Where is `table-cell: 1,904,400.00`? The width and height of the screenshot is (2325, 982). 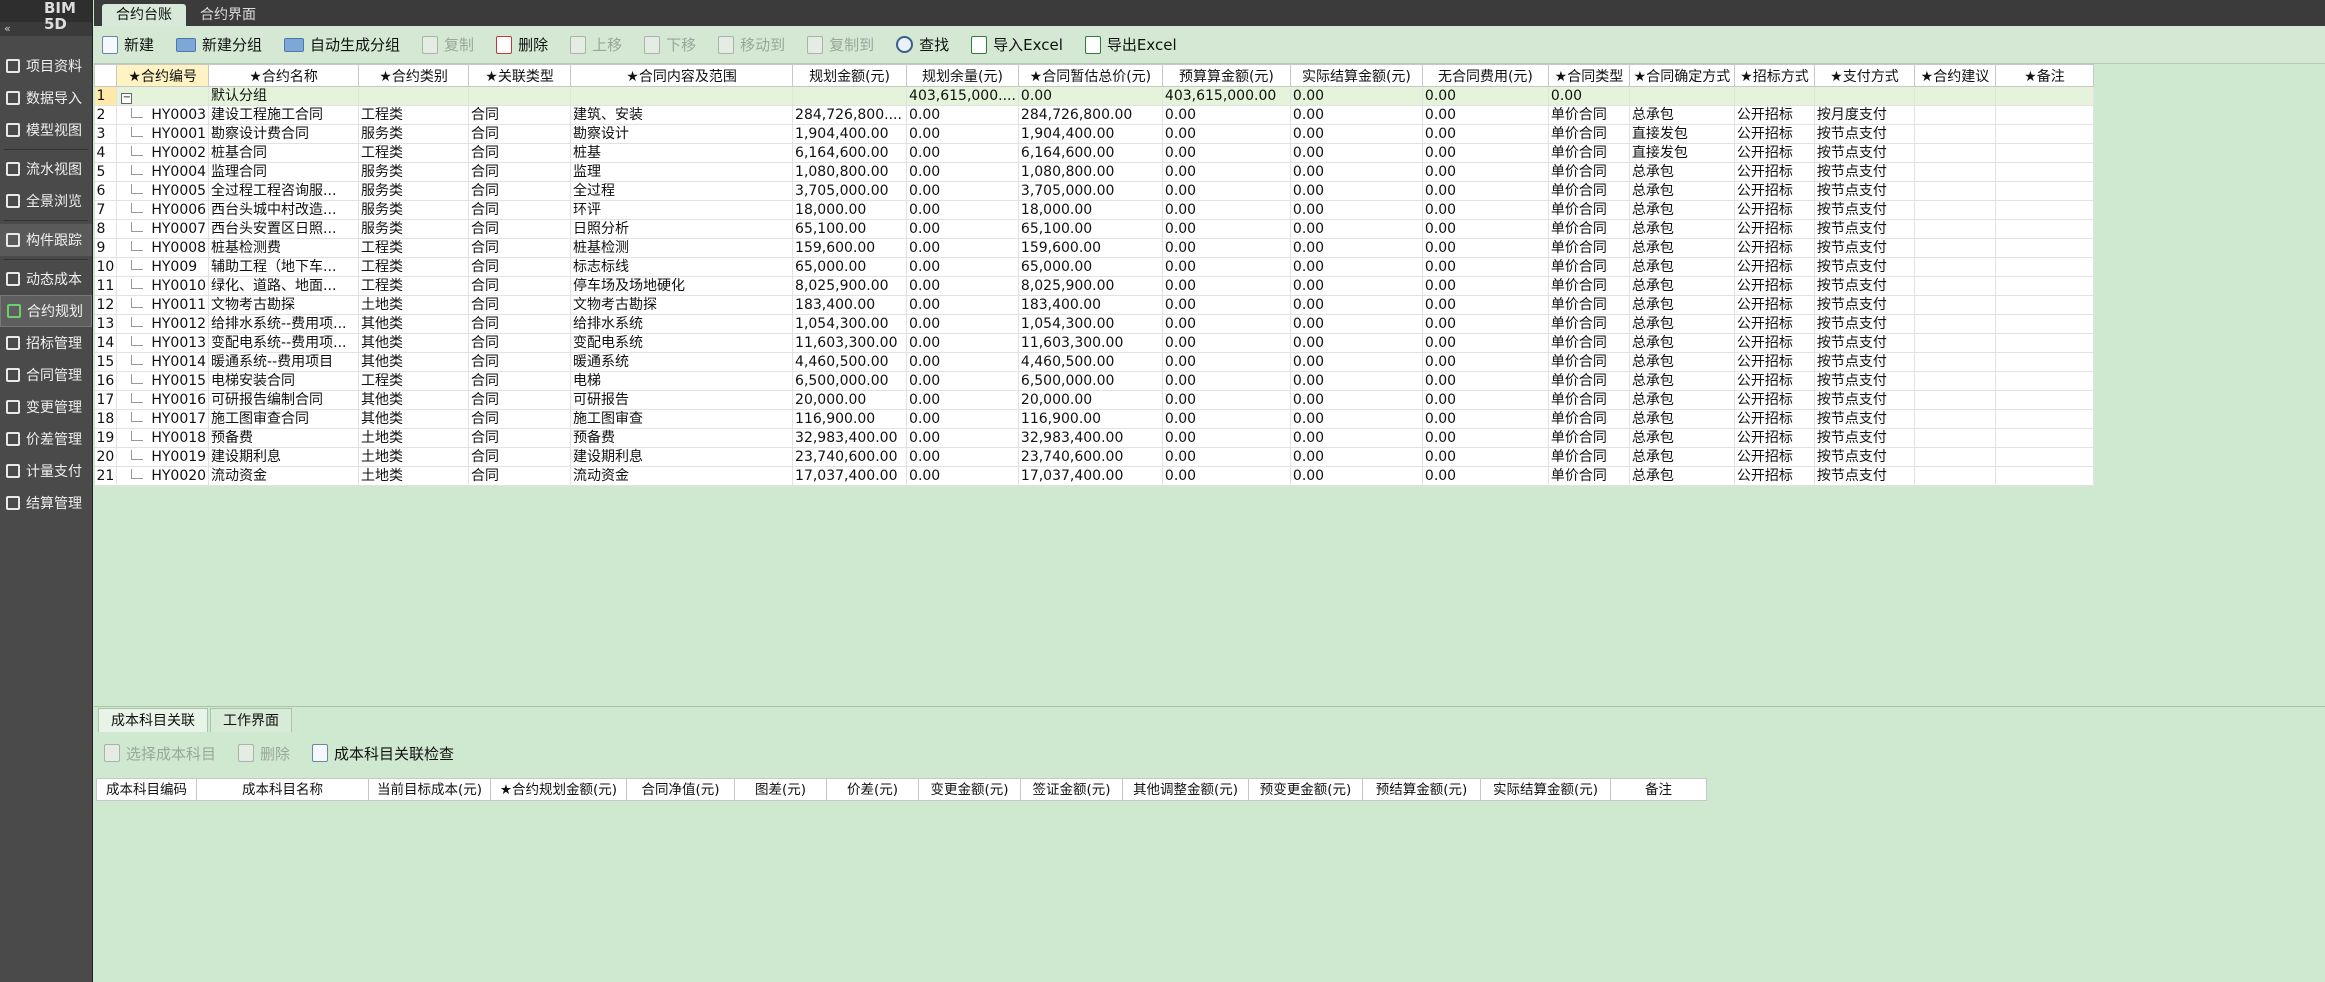
table-cell: 1,904,400.00 is located at coordinates (850, 134).